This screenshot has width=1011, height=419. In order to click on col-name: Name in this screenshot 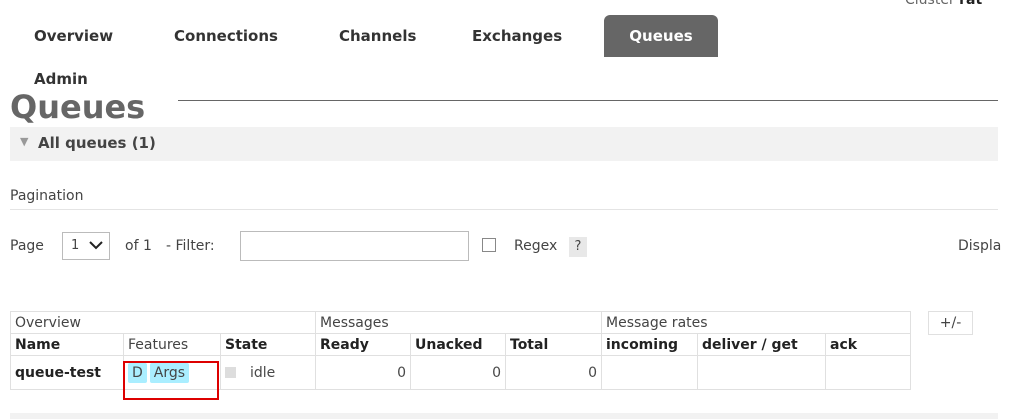, I will do `click(67, 344)`.